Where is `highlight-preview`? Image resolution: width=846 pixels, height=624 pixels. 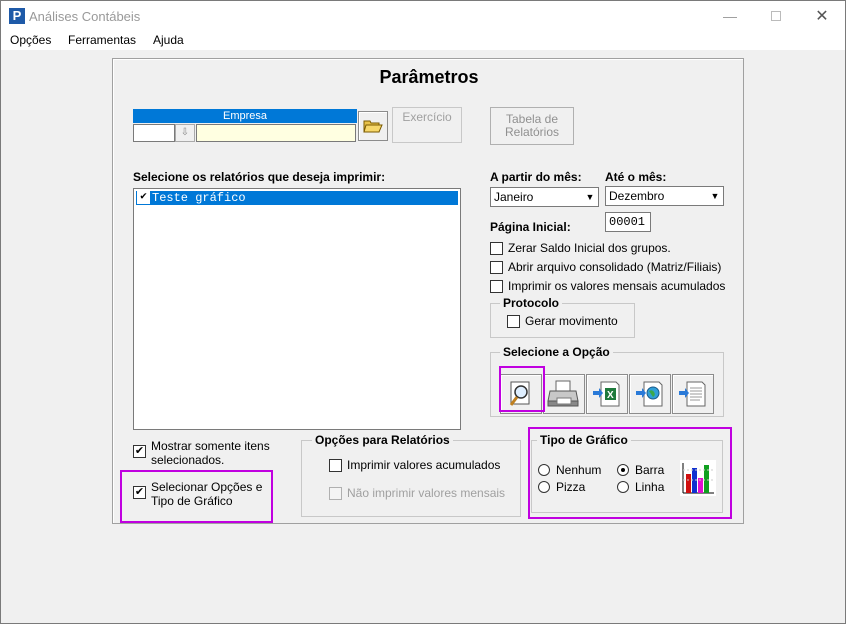 highlight-preview is located at coordinates (522, 389).